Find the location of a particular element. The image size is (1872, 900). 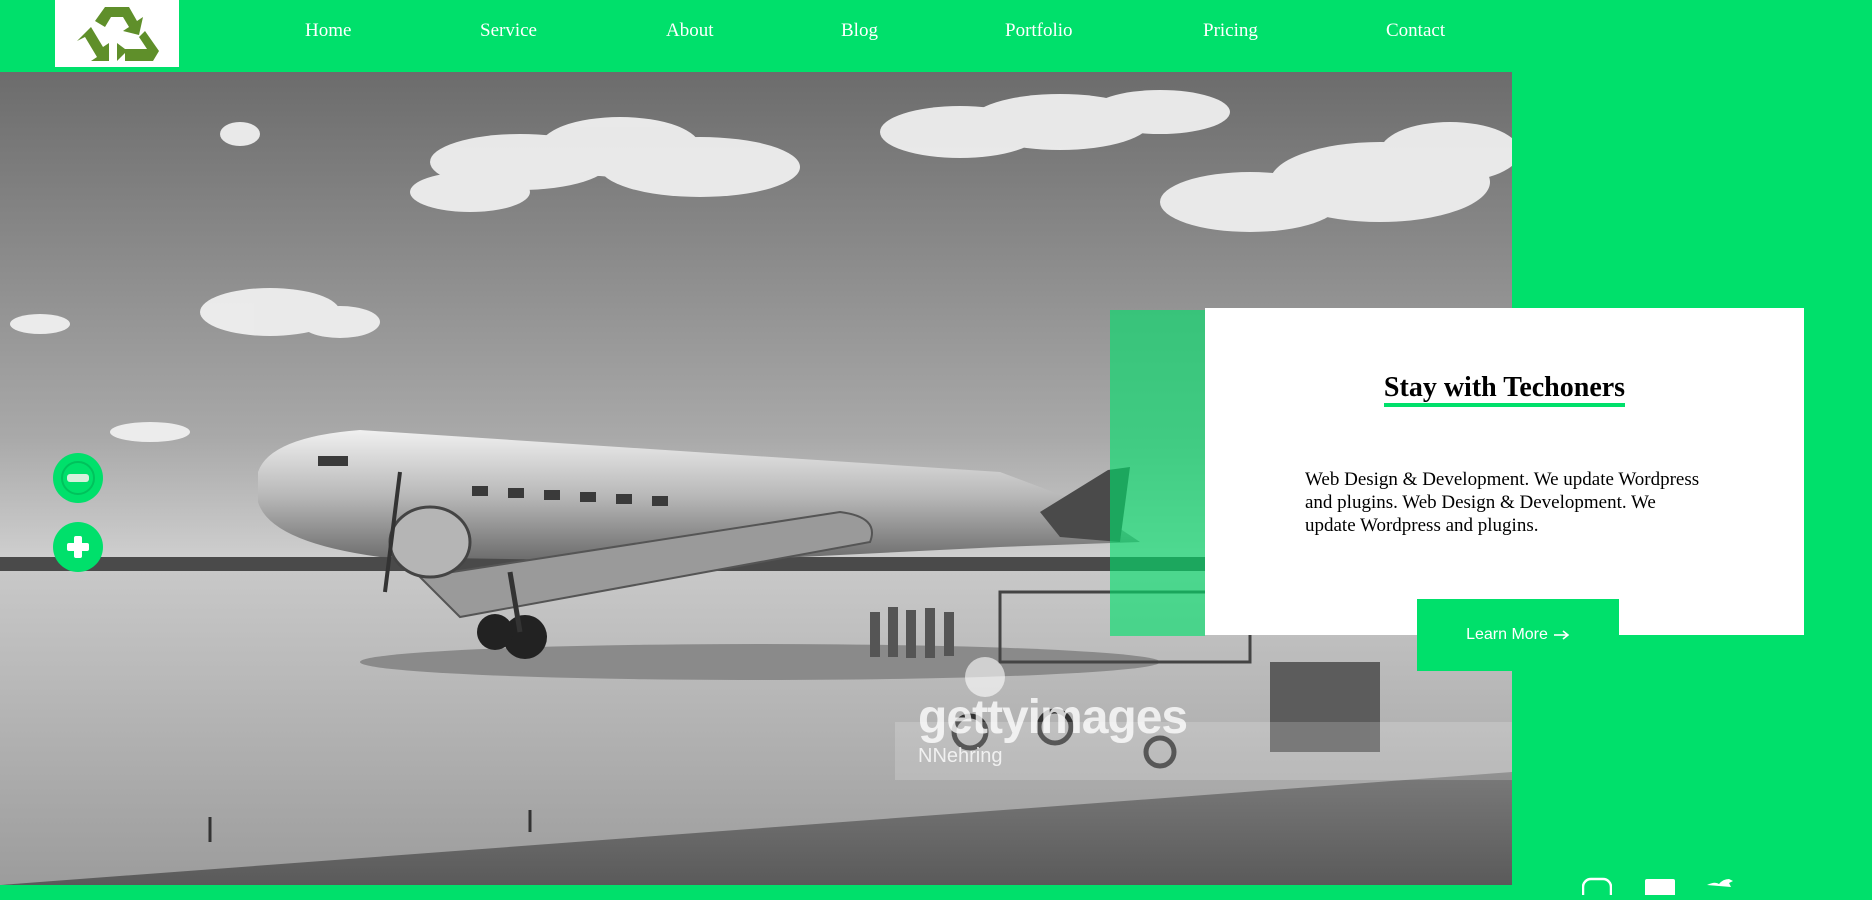

learn-more-button: Learn More is located at coordinates (1518, 635).